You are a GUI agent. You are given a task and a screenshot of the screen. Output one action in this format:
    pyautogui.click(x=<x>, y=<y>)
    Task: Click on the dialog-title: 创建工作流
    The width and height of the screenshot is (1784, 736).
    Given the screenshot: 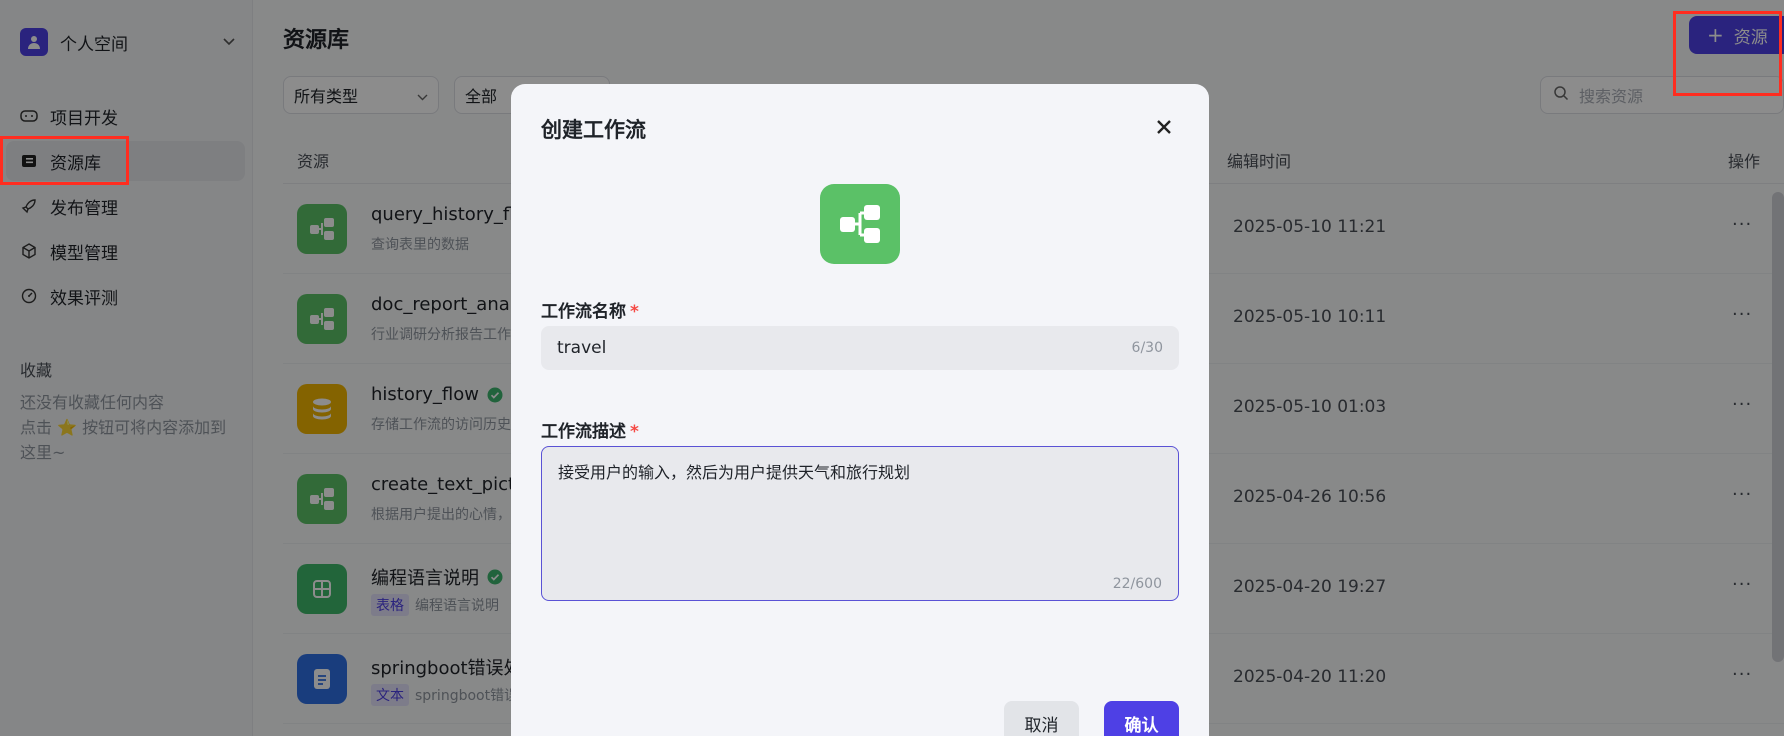 What is the action you would take?
    pyautogui.click(x=593, y=130)
    